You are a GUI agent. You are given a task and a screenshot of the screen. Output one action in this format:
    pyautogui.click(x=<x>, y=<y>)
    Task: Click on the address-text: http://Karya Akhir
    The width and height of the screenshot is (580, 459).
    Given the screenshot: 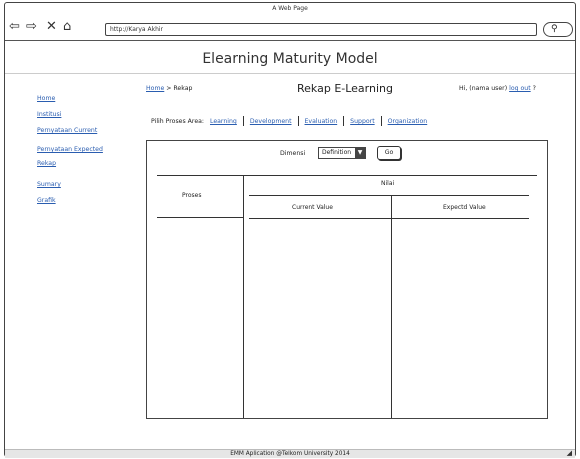 What is the action you would take?
    pyautogui.click(x=137, y=29)
    